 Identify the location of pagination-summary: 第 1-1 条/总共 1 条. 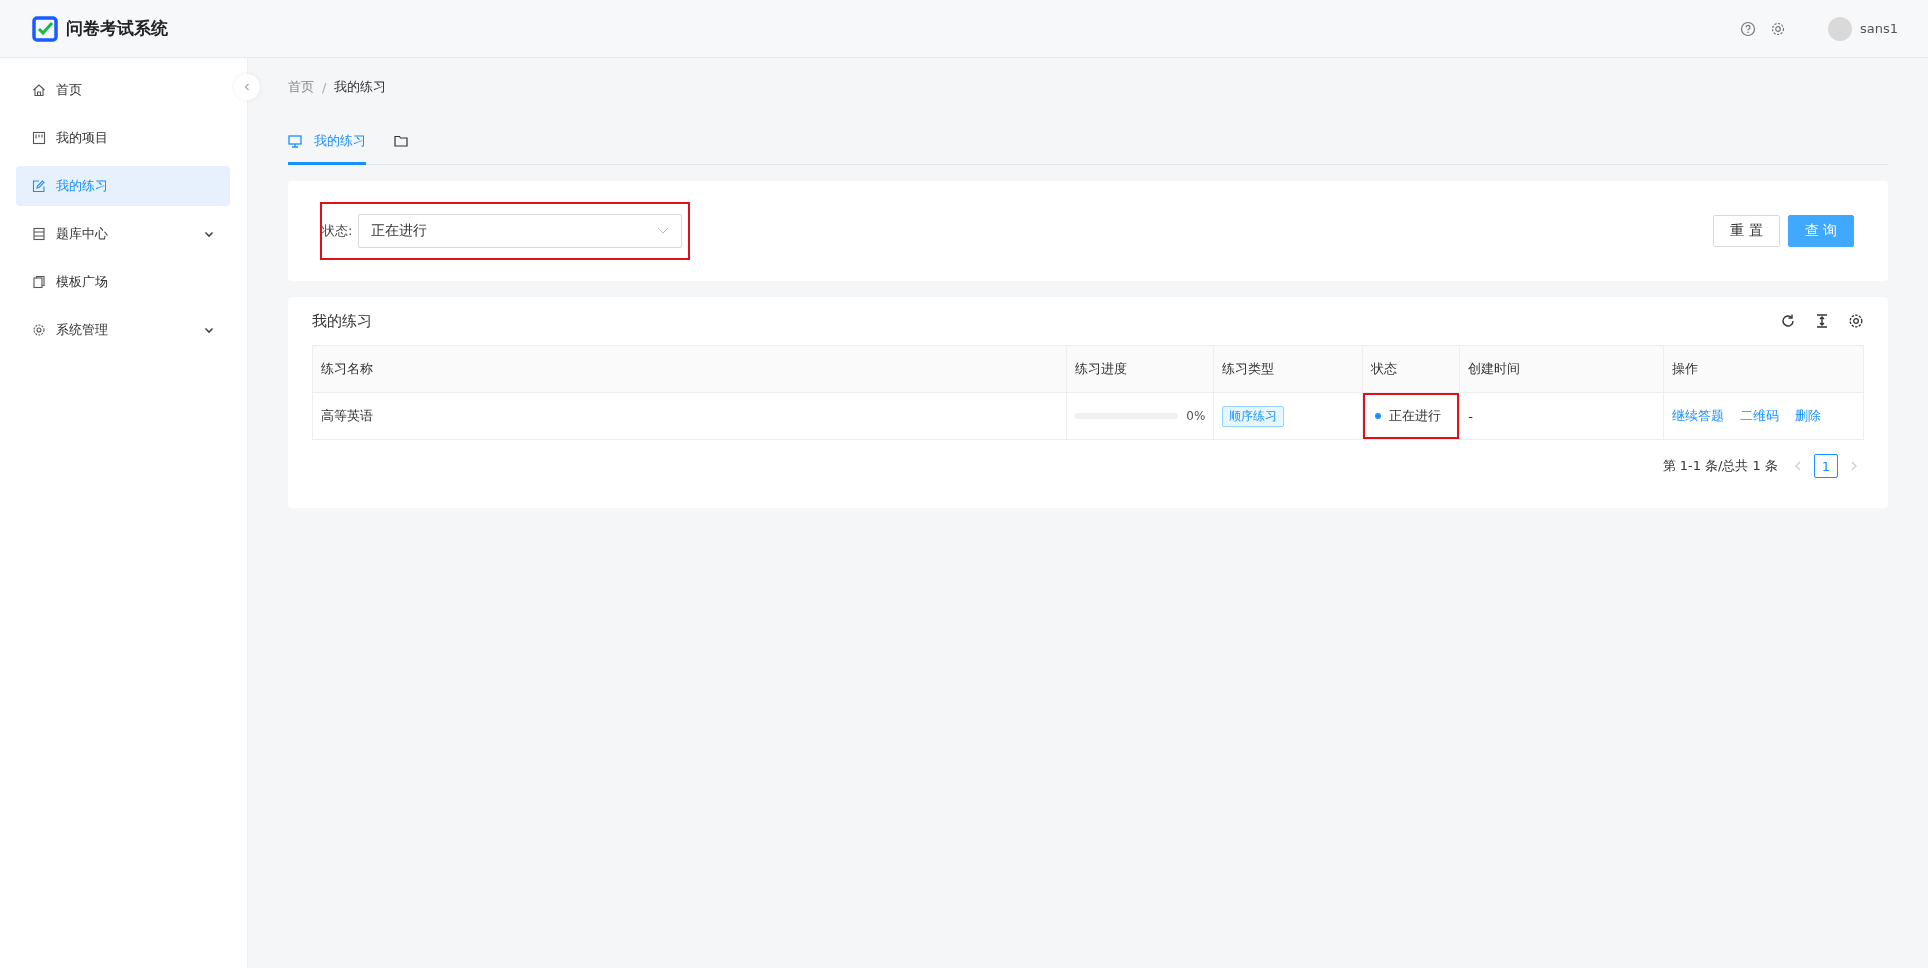
(1720, 466).